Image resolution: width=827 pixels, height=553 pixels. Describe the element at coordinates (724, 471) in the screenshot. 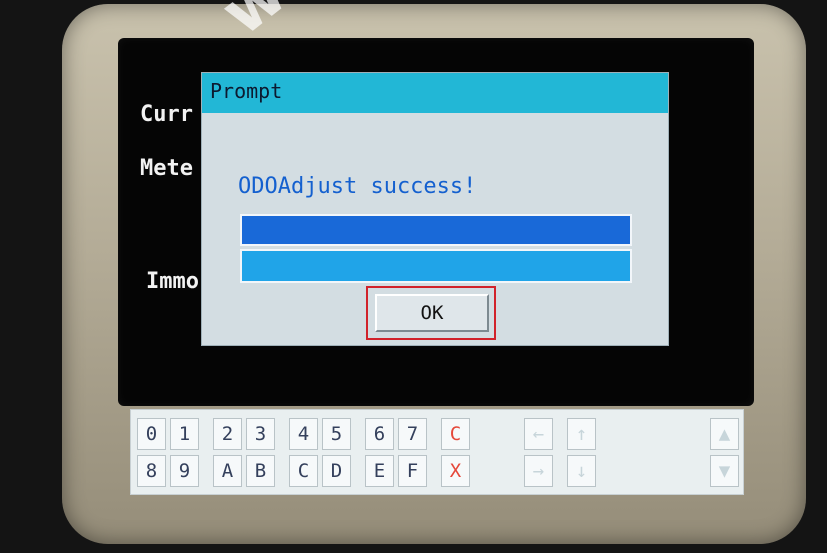

I see `page-down-icon: ▼` at that location.